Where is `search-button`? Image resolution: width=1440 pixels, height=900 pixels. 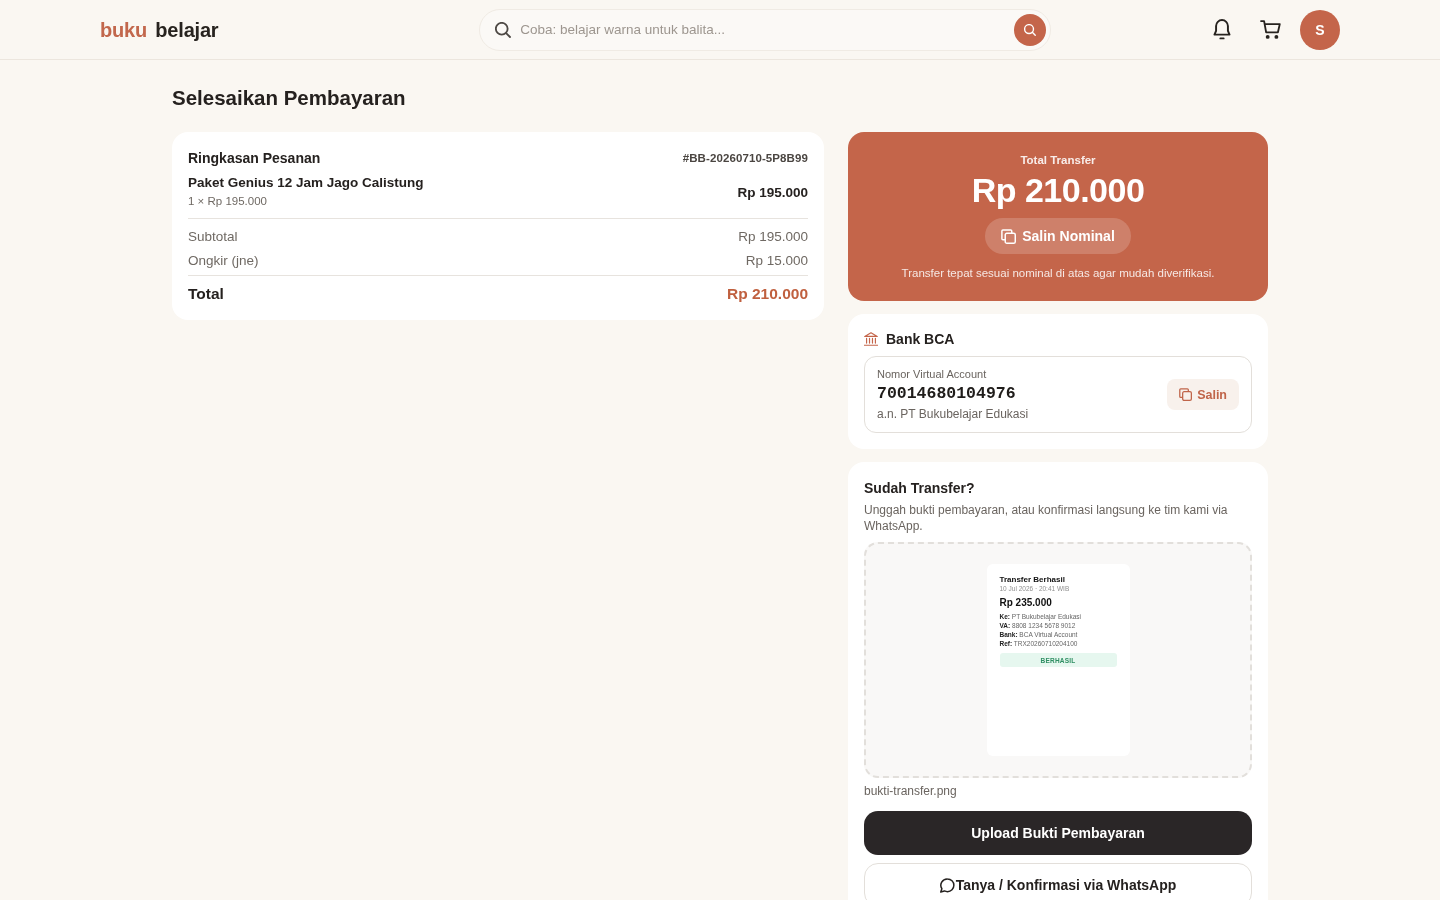
search-button is located at coordinates (1030, 29).